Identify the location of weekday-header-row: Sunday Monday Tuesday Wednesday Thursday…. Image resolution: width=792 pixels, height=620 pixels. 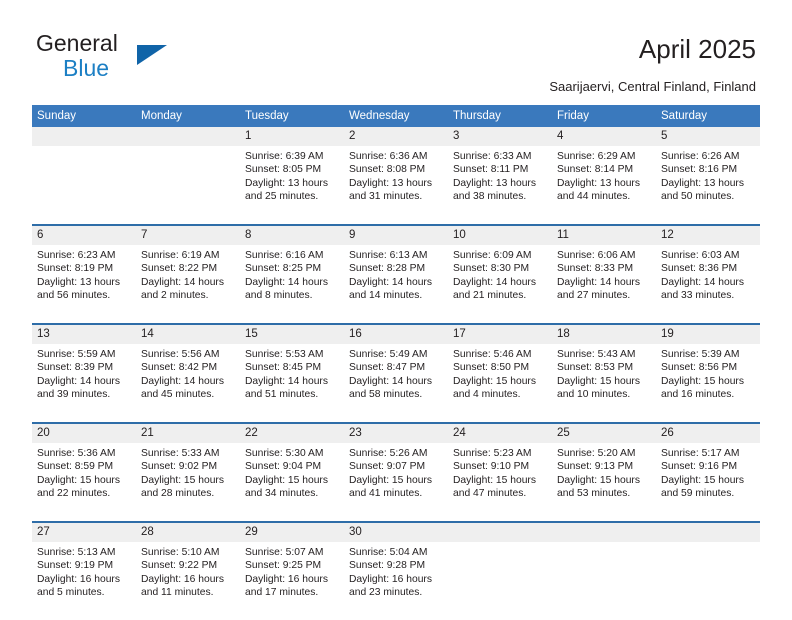
(396, 116).